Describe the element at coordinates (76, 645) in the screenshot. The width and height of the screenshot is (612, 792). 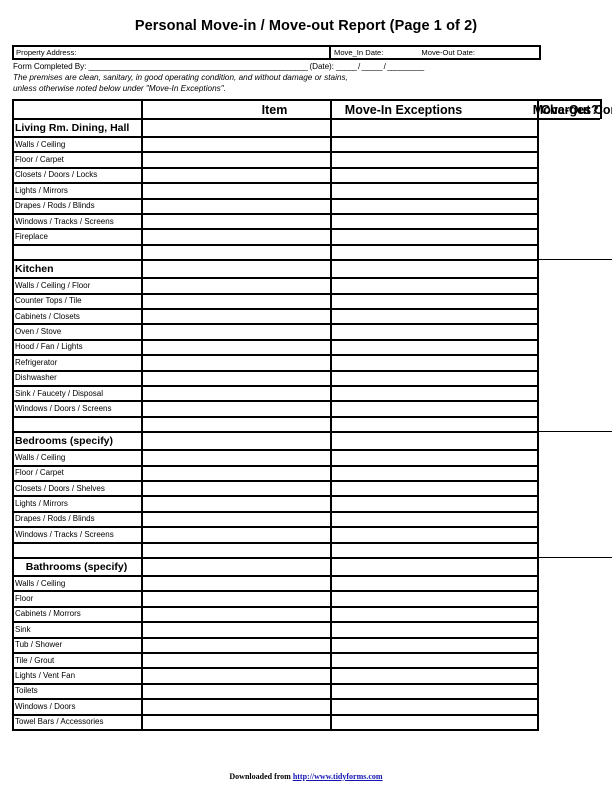
I see `row-item-3-4: Tub / Shower` at that location.